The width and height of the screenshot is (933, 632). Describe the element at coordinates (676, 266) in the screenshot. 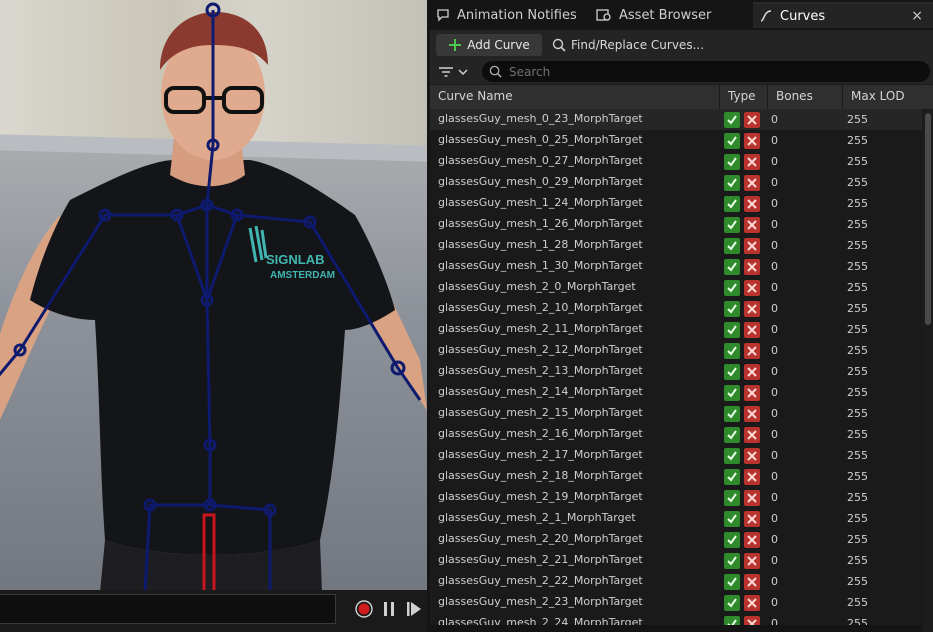

I see `table-row: glassesGuy_mesh_1_30_MorphTarget 0 255` at that location.